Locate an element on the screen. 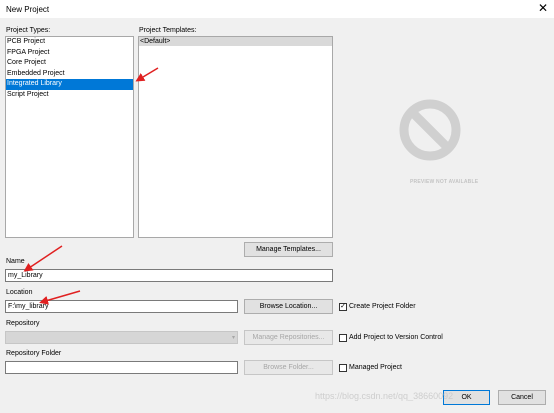 The image size is (554, 413). watermark-text: https://blog.csdn.net/qq_38660092 is located at coordinates (384, 396).